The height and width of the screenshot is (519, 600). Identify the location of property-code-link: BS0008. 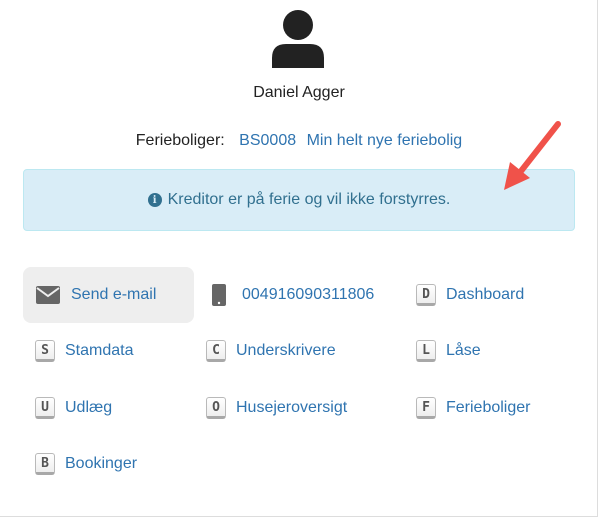
(267, 140).